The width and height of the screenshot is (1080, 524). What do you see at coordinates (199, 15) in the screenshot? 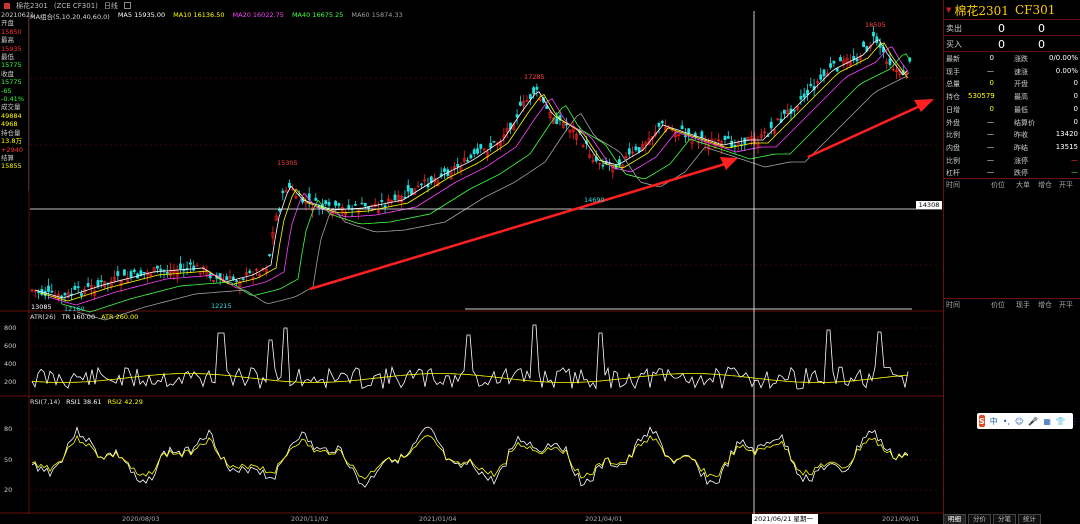
I see `ma10-label: MA10 16136.50` at bounding box center [199, 15].